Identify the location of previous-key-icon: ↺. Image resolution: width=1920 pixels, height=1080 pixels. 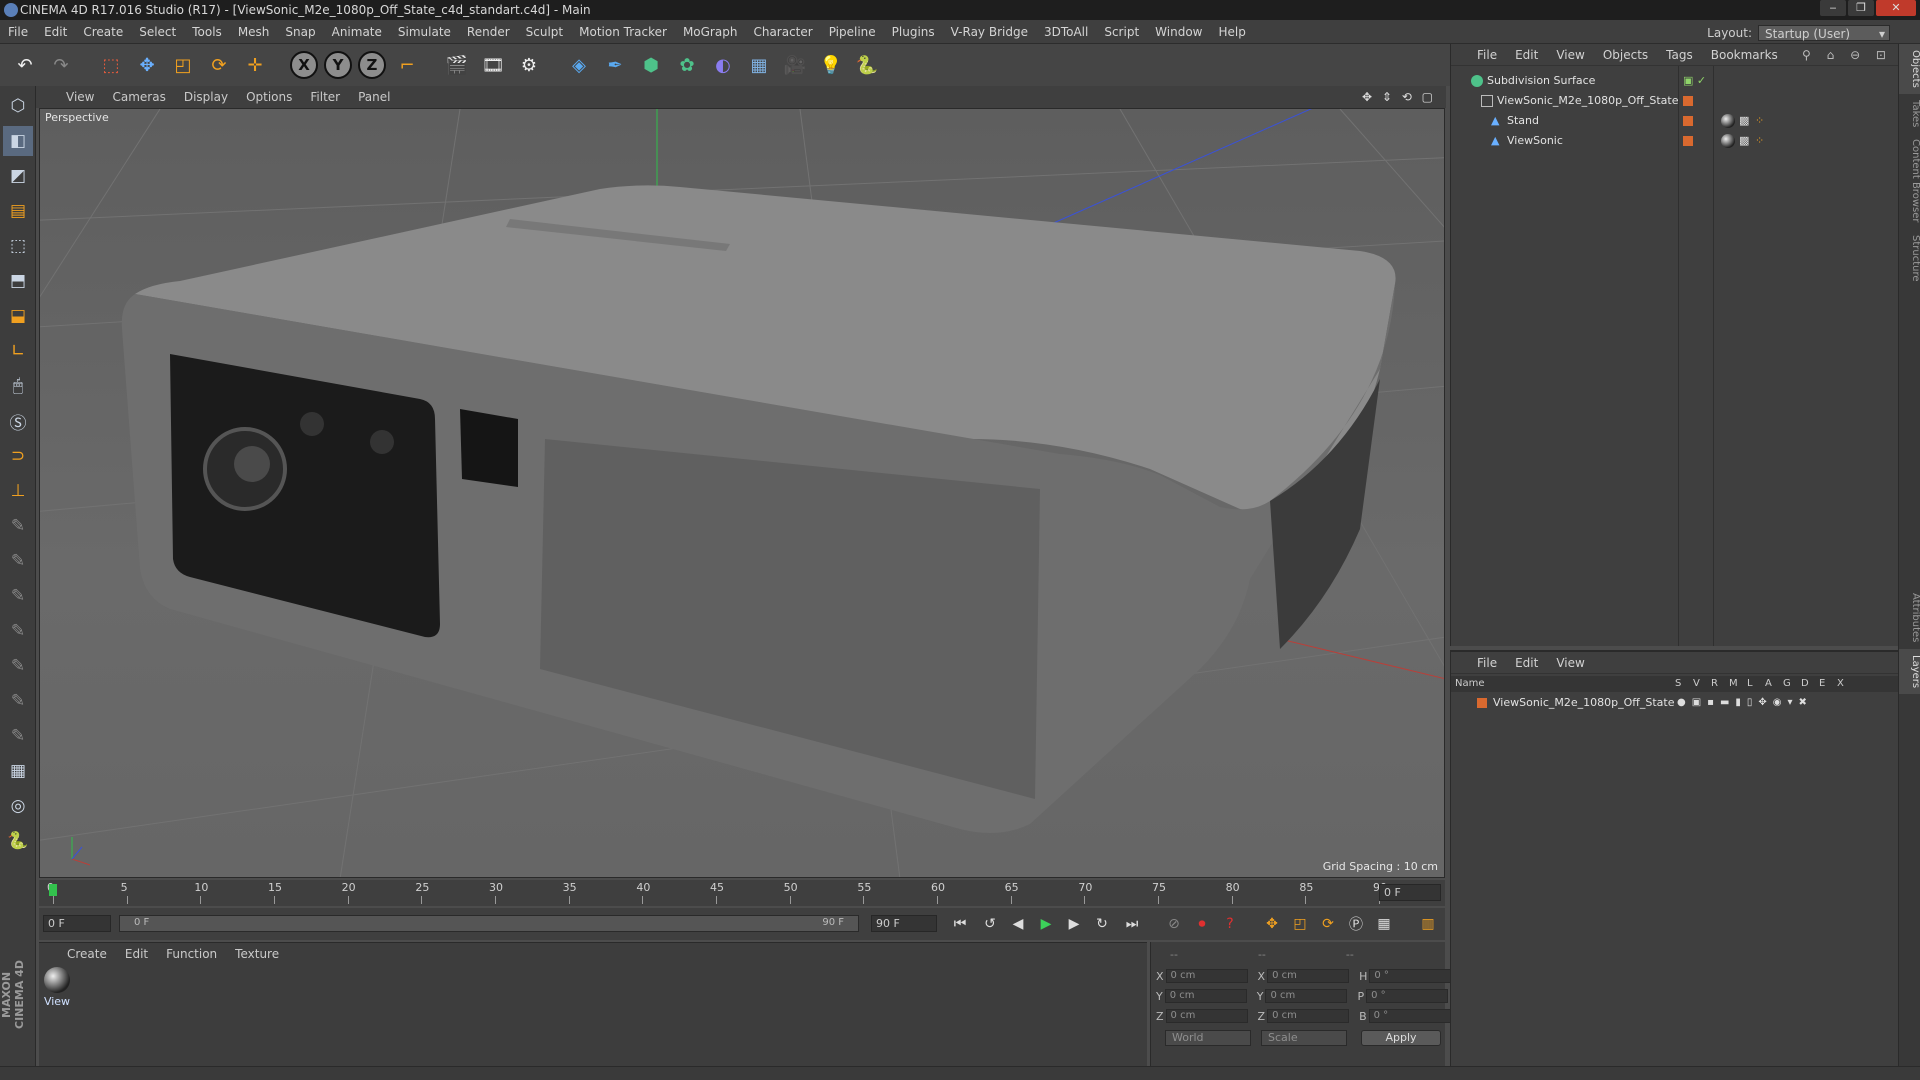
(990, 924).